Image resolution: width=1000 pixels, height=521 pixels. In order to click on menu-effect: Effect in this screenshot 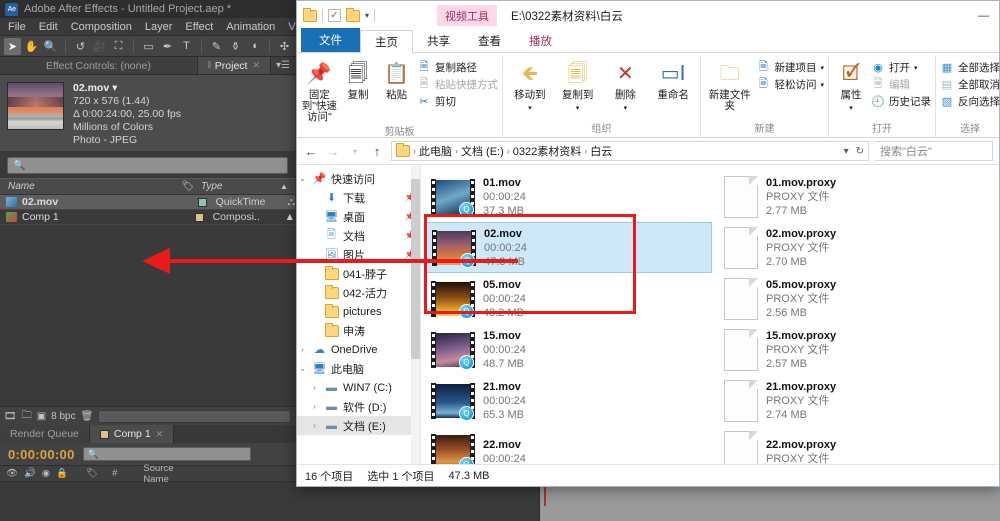, I will do `click(199, 27)`.